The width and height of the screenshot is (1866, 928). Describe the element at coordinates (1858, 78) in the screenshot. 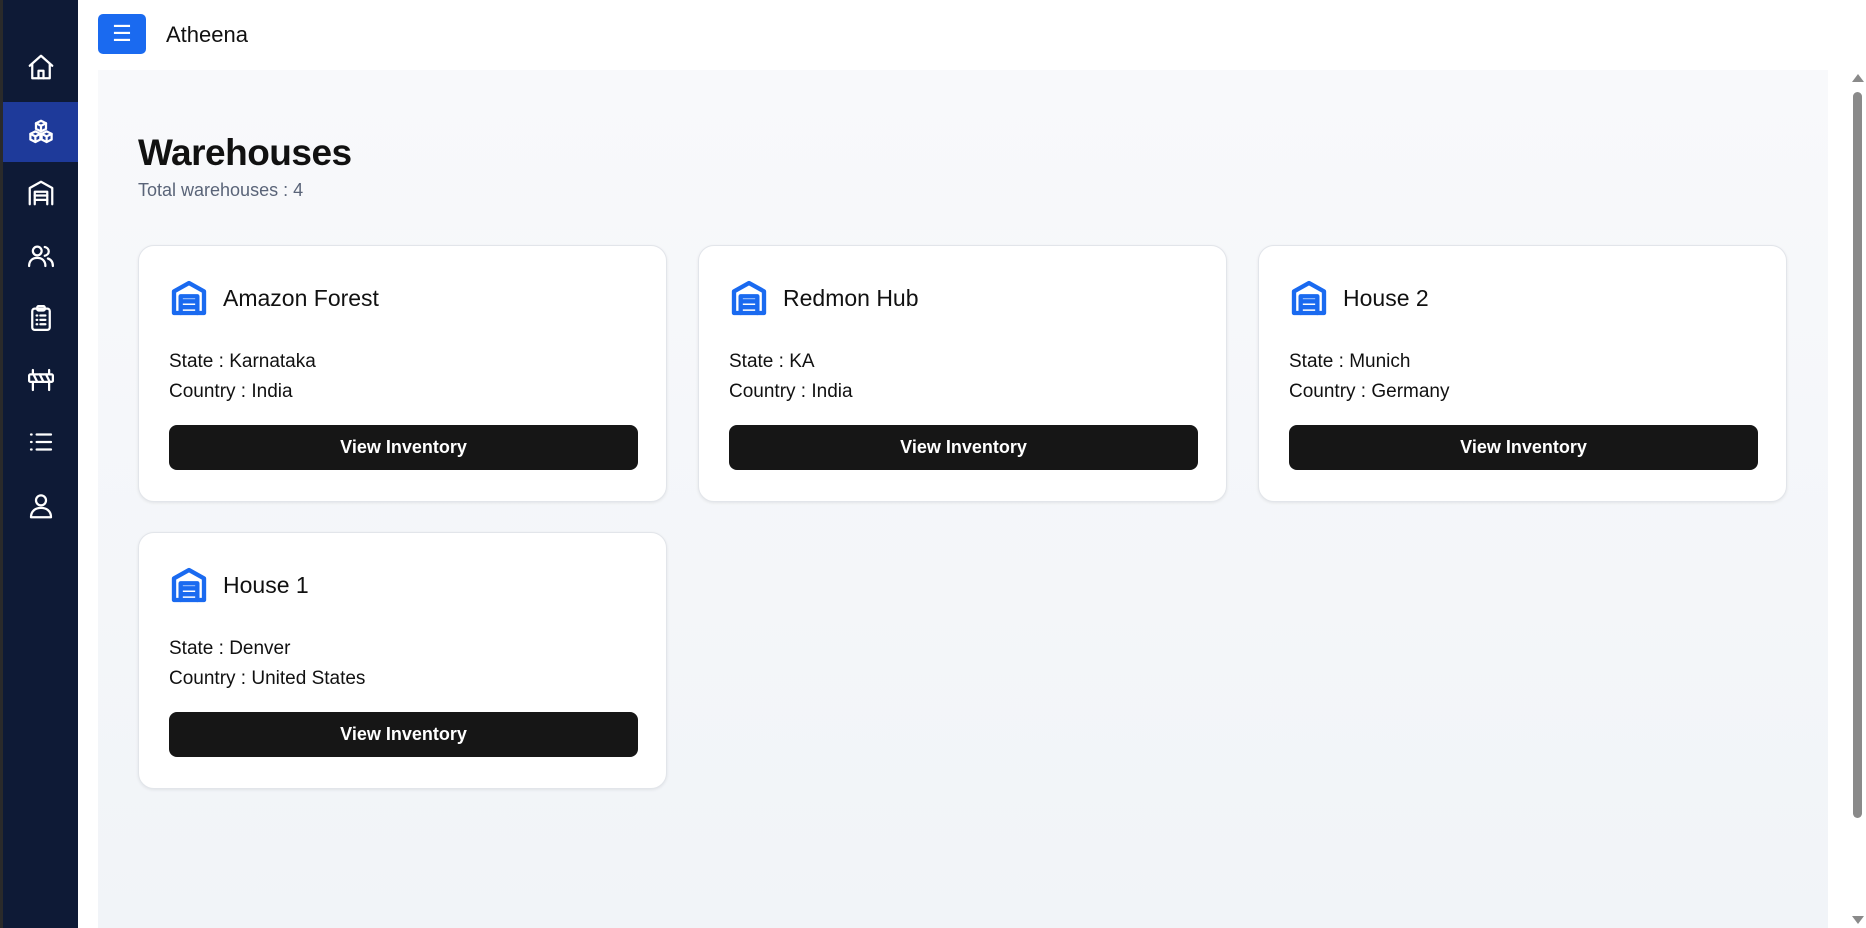

I see `scroll-up-arrow-icon` at that location.